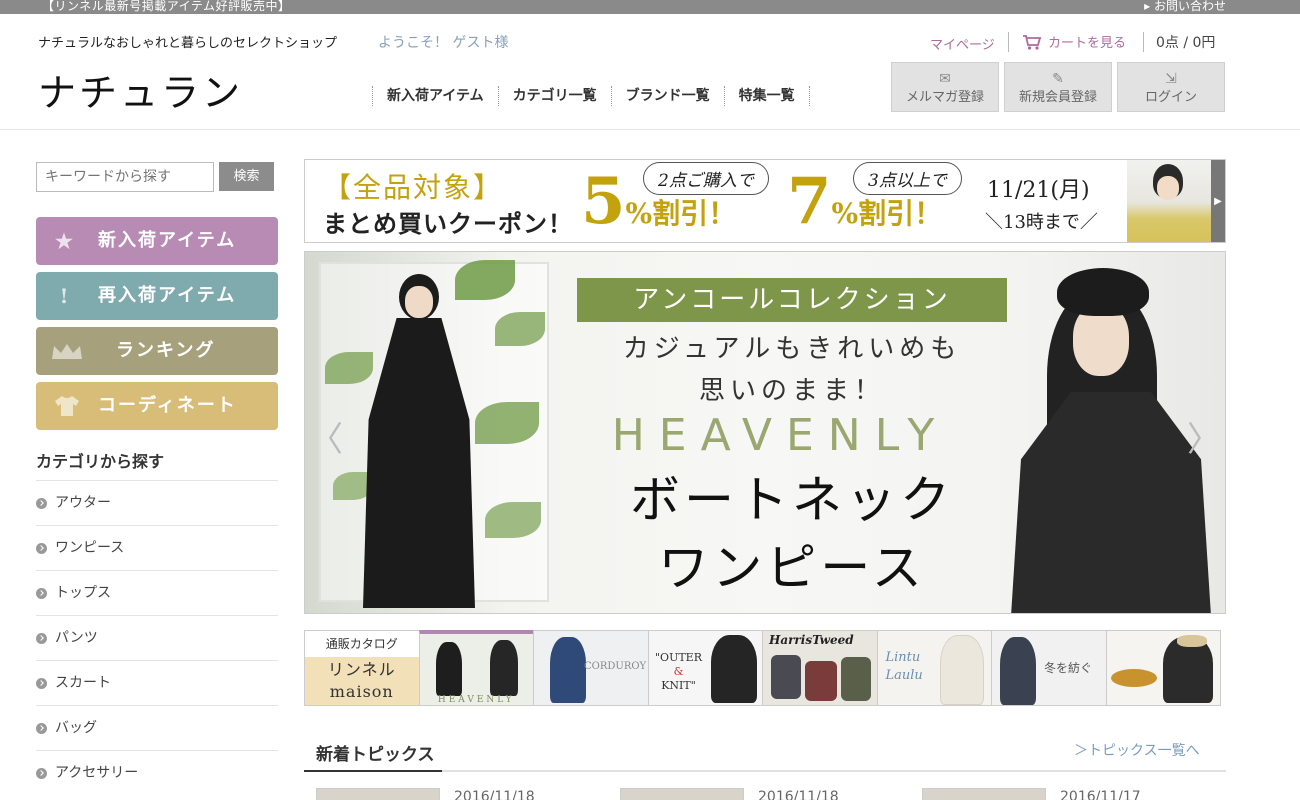 This screenshot has height=800, width=1300. What do you see at coordinates (157, 772) in the screenshot?
I see `category-item: アクセサリー` at bounding box center [157, 772].